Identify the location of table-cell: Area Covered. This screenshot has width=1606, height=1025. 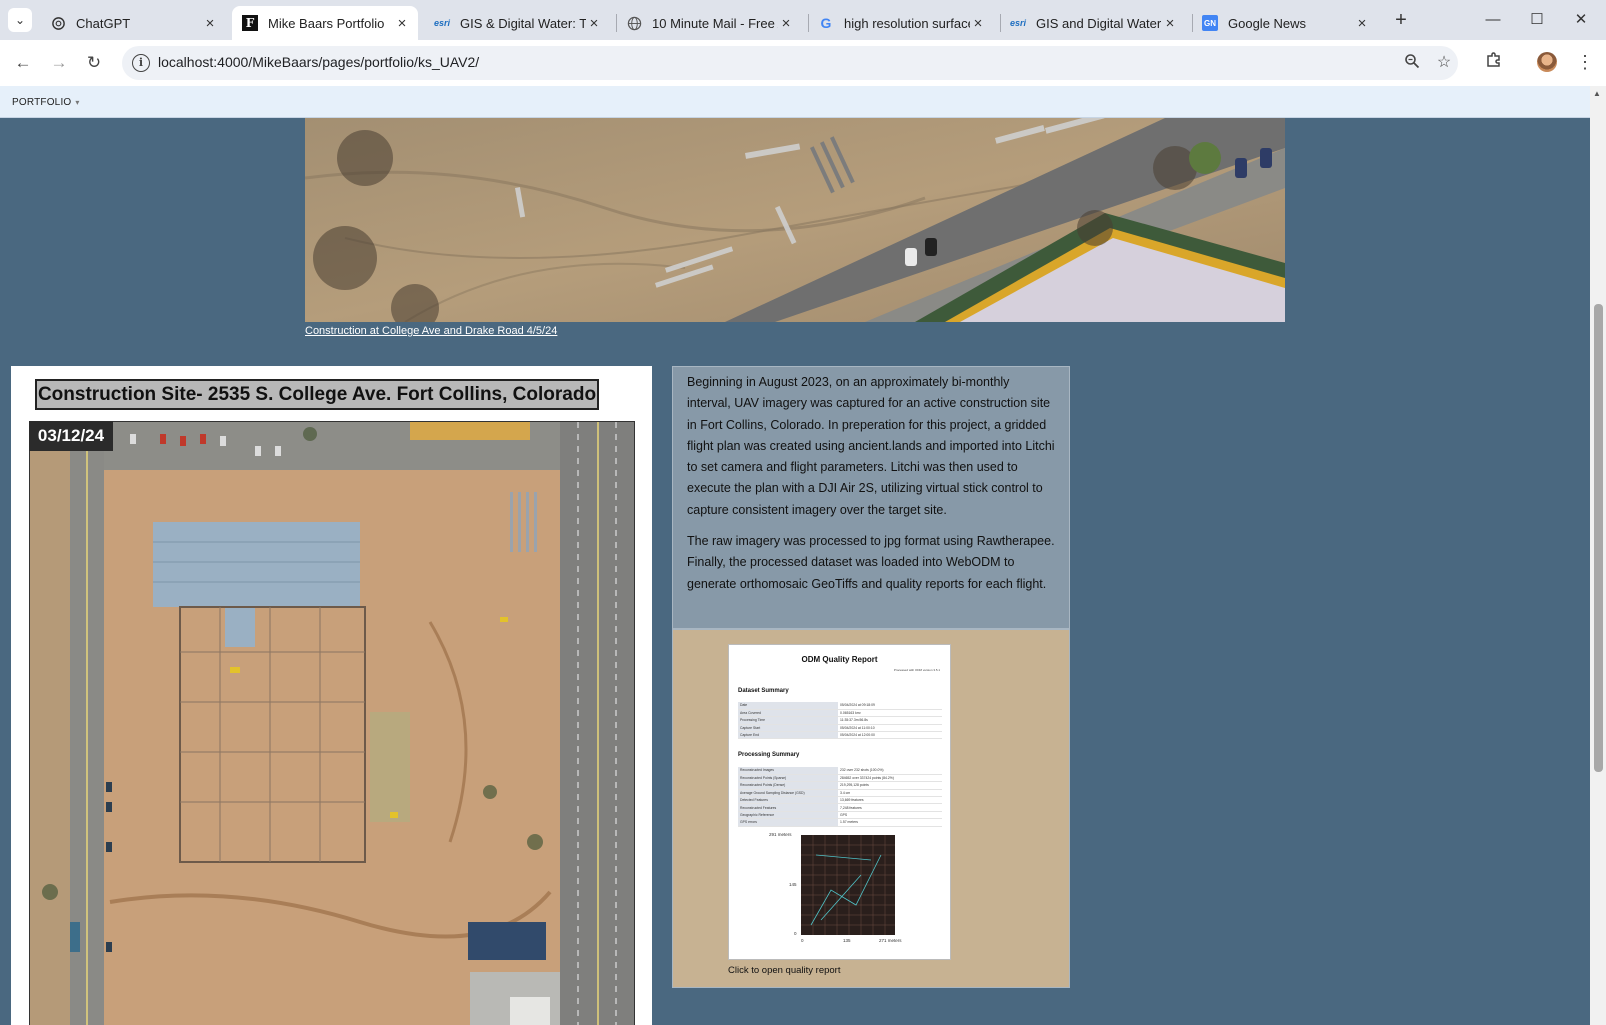
(788, 713).